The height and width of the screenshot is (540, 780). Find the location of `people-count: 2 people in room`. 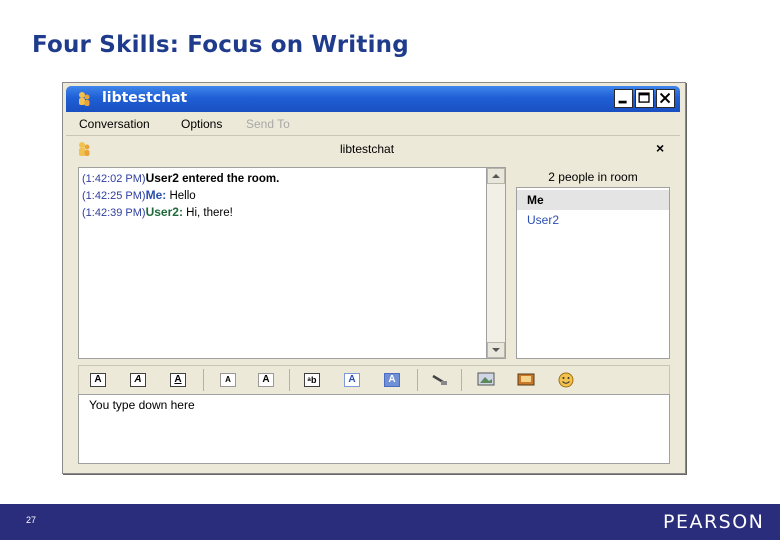

people-count: 2 people in room is located at coordinates (593, 177).